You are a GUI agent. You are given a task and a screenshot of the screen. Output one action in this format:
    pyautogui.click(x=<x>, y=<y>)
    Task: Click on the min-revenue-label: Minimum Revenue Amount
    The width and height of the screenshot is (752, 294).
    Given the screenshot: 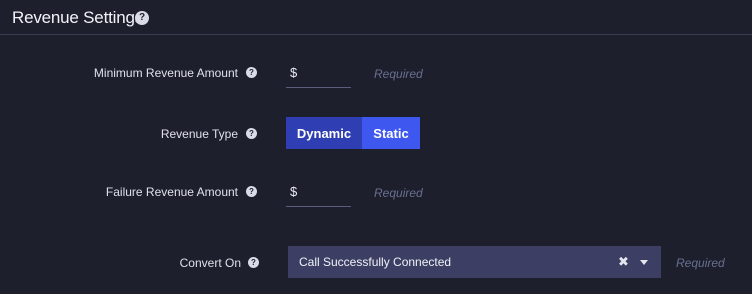 What is the action you would take?
    pyautogui.click(x=165, y=73)
    